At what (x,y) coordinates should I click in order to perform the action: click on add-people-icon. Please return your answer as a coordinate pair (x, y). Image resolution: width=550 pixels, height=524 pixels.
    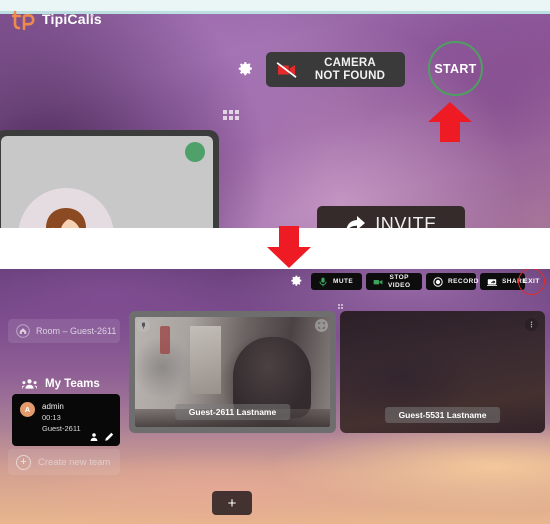
    Looking at the image, I should click on (94, 437).